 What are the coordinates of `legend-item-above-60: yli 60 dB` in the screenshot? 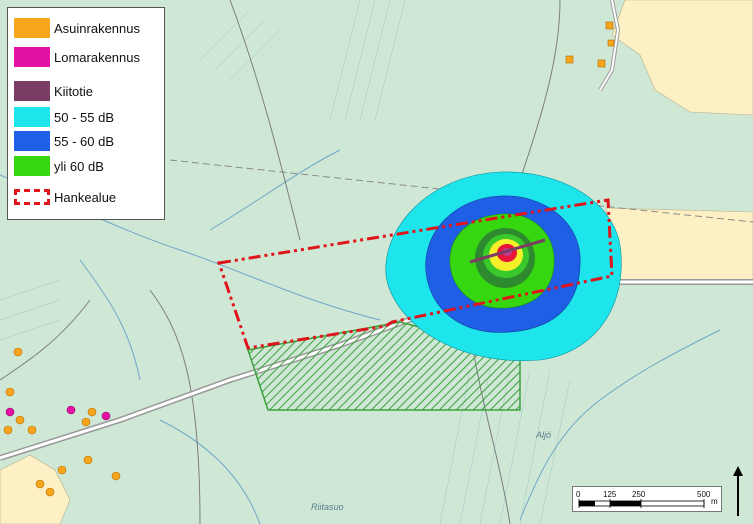 It's located at (59, 166).